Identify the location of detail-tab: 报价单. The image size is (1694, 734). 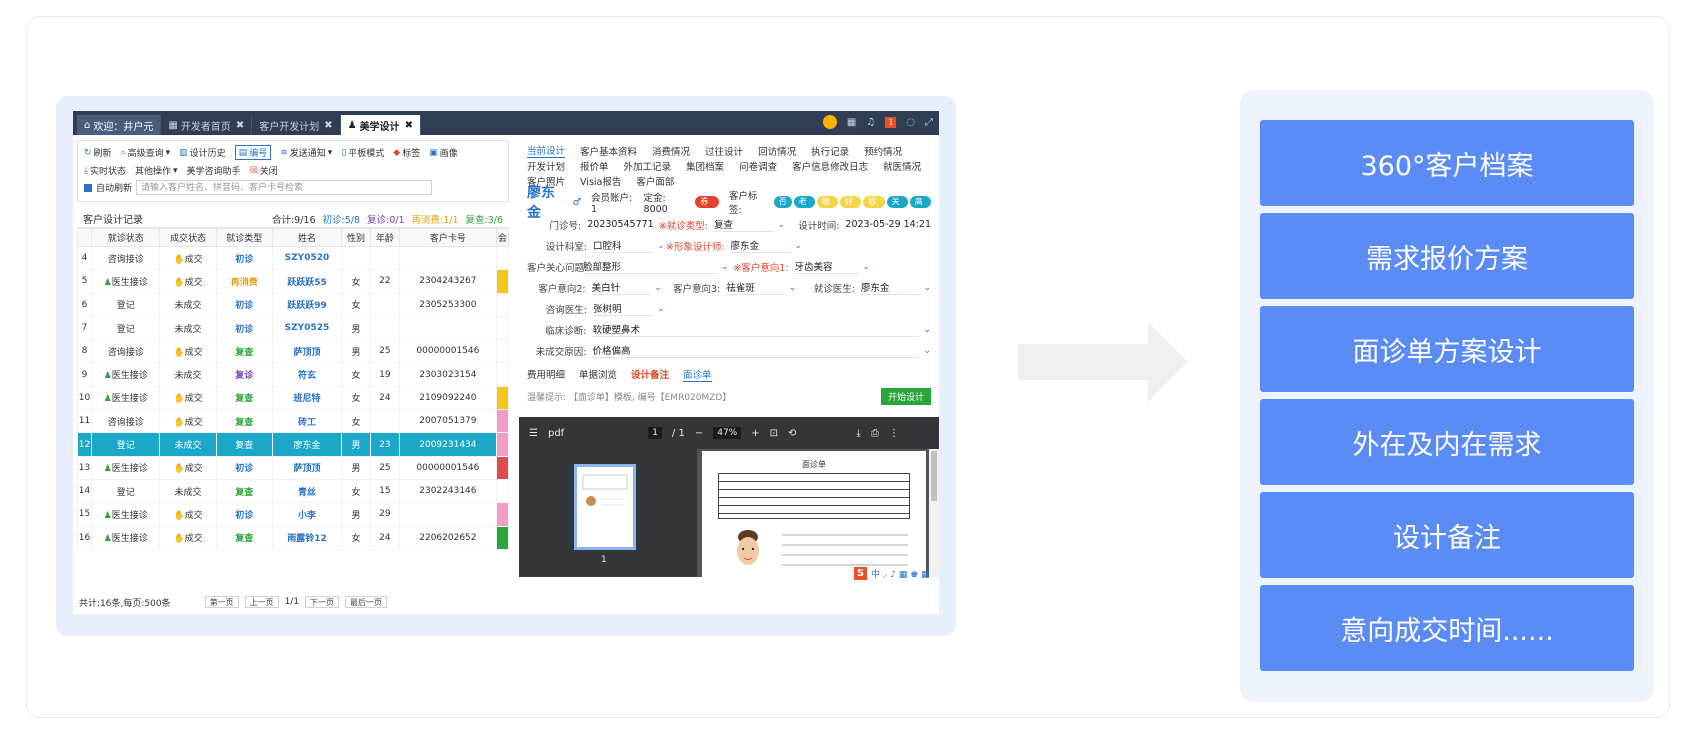
(594, 166).